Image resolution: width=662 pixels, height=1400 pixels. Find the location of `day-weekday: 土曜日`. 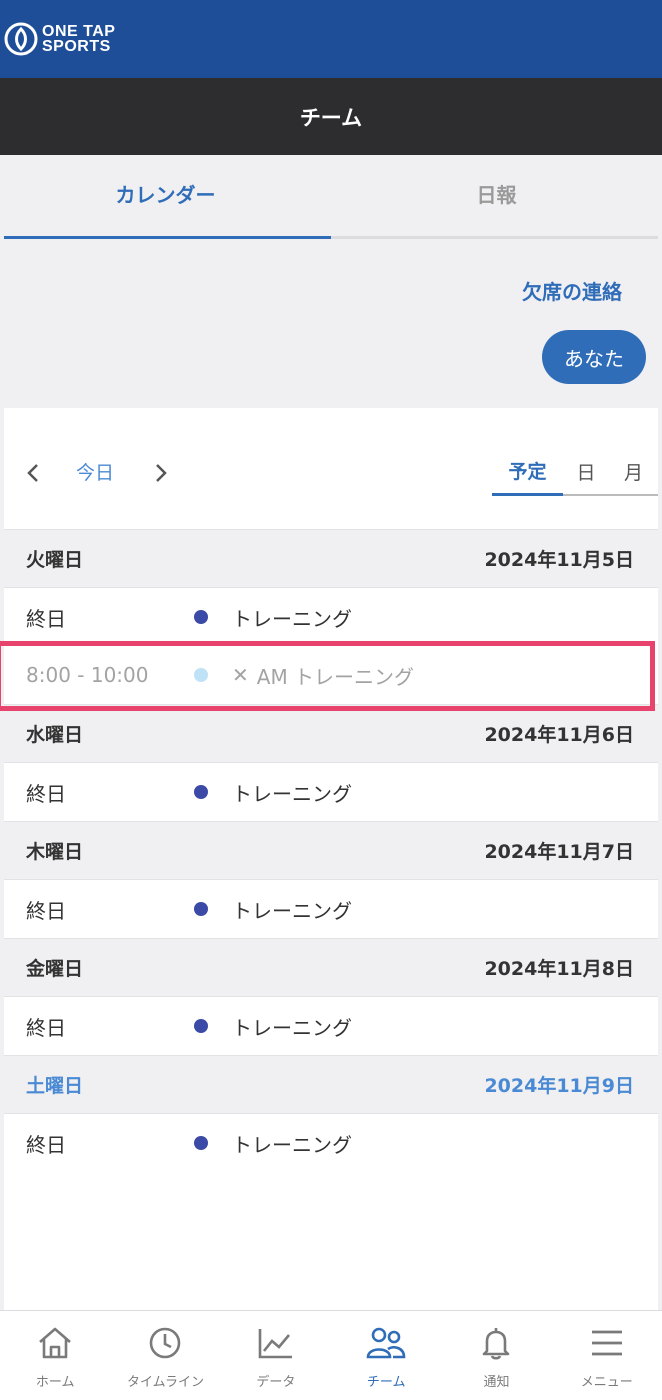

day-weekday: 土曜日 is located at coordinates (55, 1086).